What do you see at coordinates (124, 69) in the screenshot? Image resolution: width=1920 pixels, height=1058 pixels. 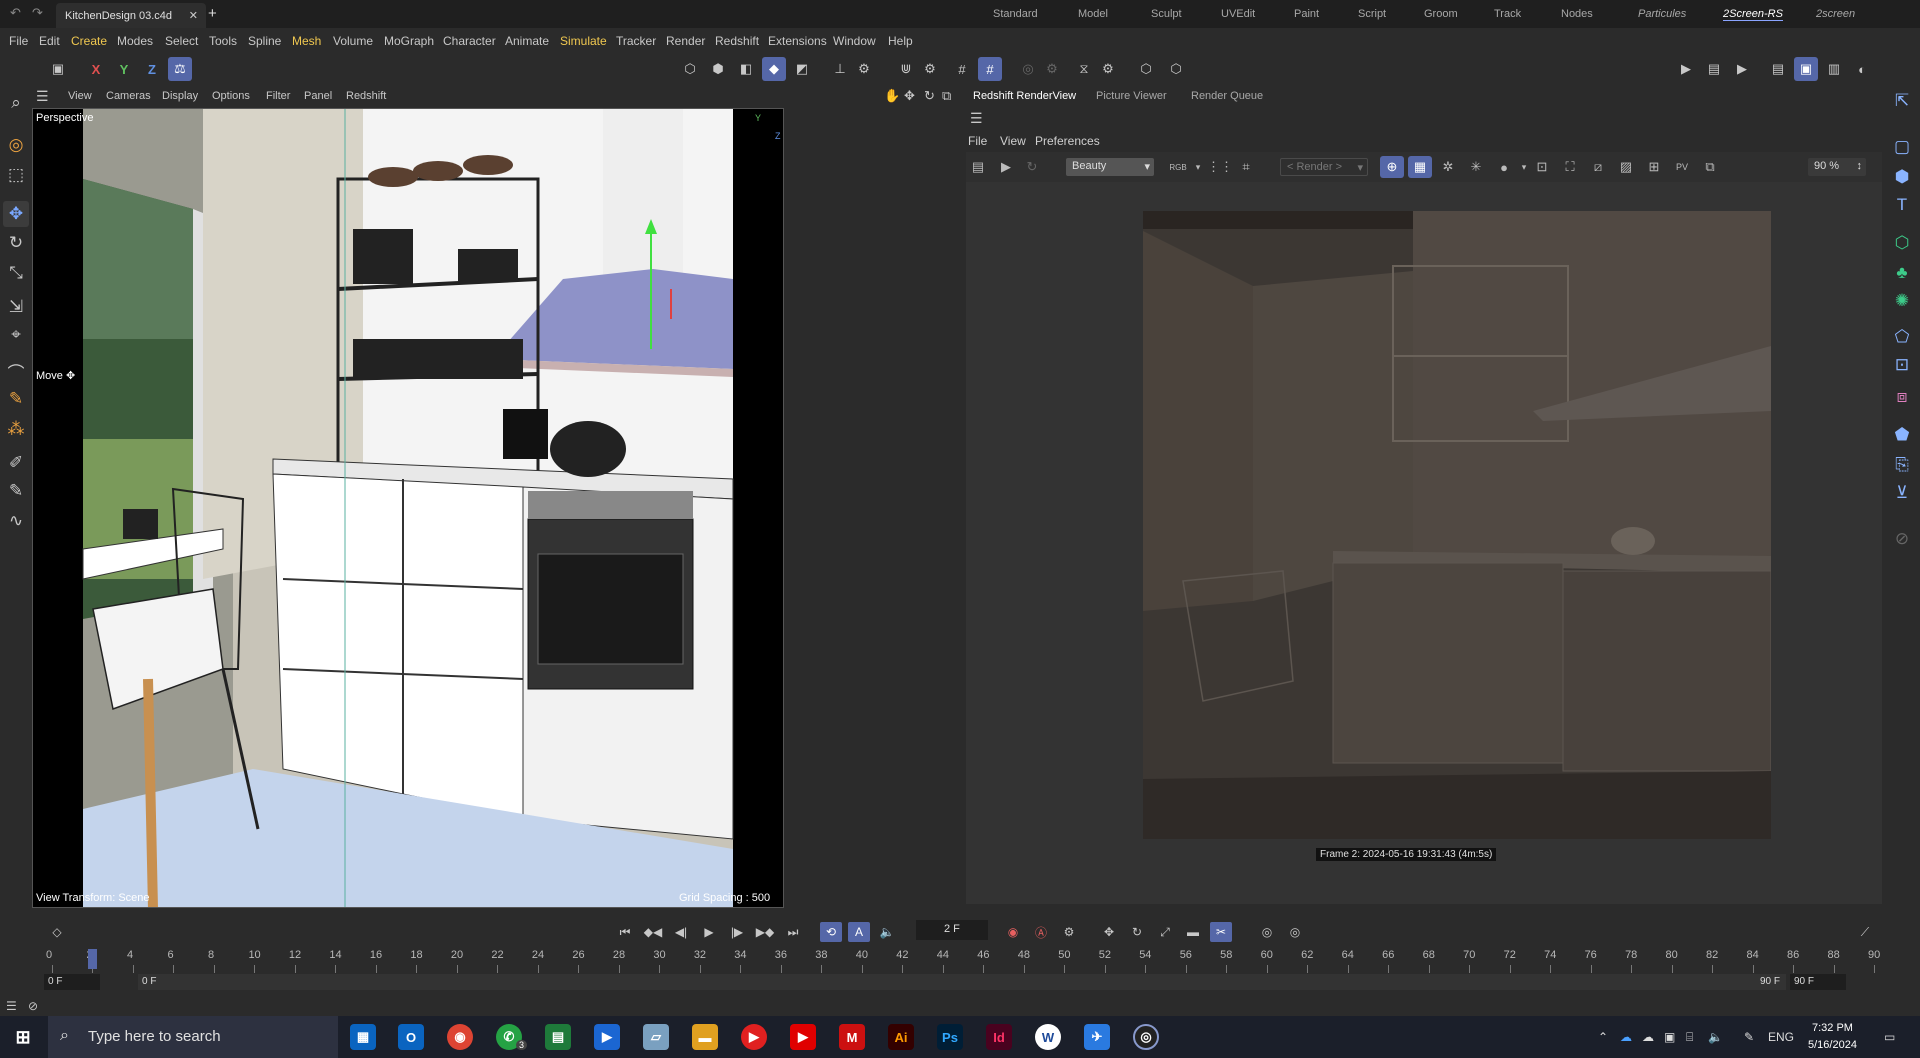 I see `y-axis-lock: Y` at bounding box center [124, 69].